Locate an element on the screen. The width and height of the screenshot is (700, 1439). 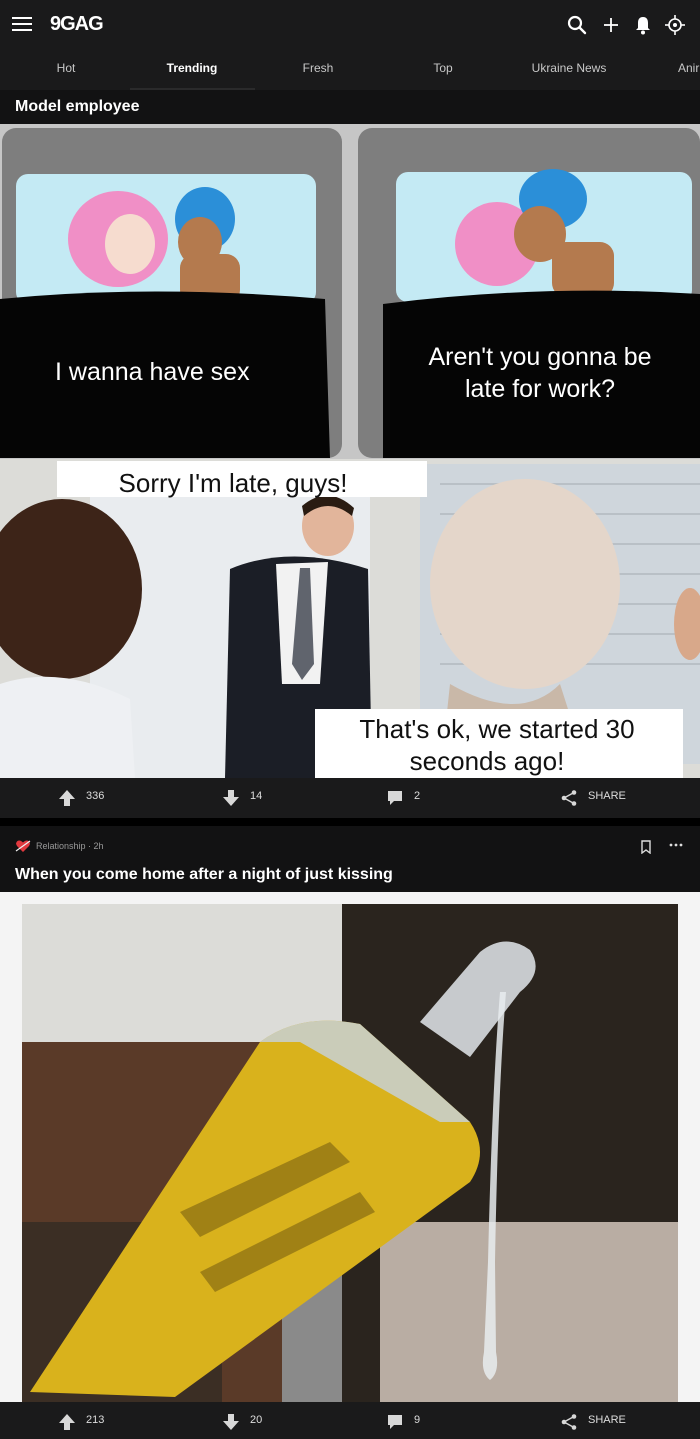
bookmark-icon is located at coordinates (646, 847).